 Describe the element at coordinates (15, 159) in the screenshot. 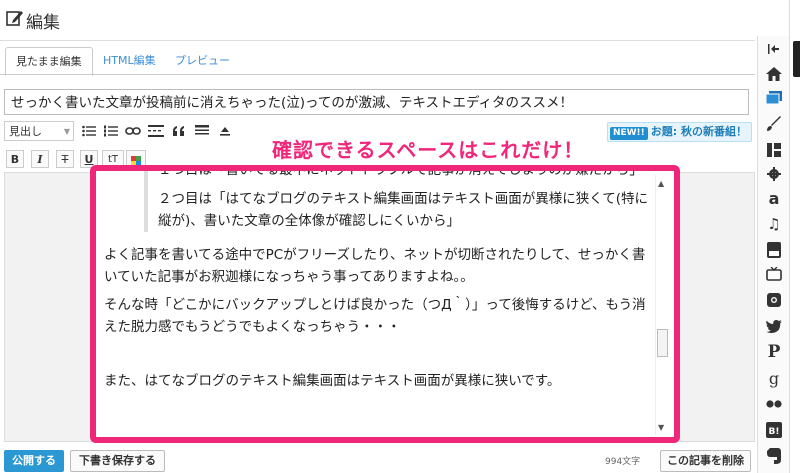

I see `bold-button: B` at that location.